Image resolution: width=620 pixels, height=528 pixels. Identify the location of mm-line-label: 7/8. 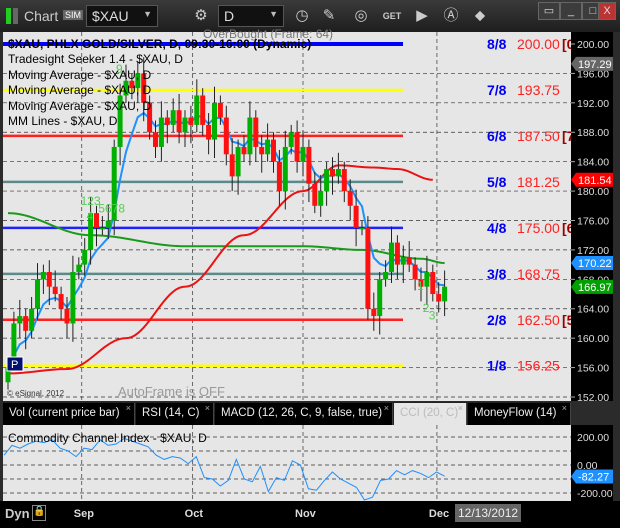
(497, 90).